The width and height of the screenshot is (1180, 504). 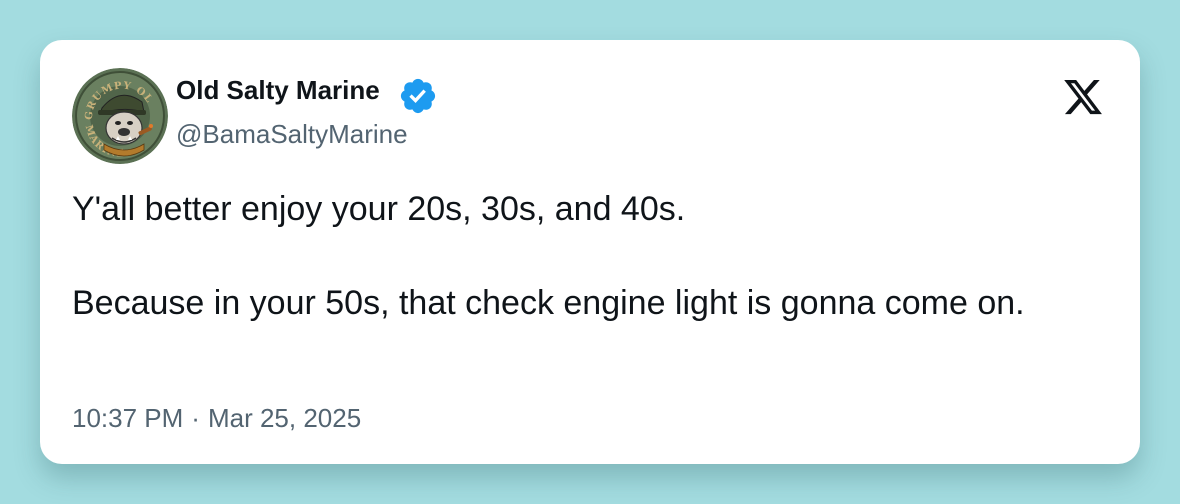 I want to click on tweet-time: 10:37 PM, so click(x=128, y=418).